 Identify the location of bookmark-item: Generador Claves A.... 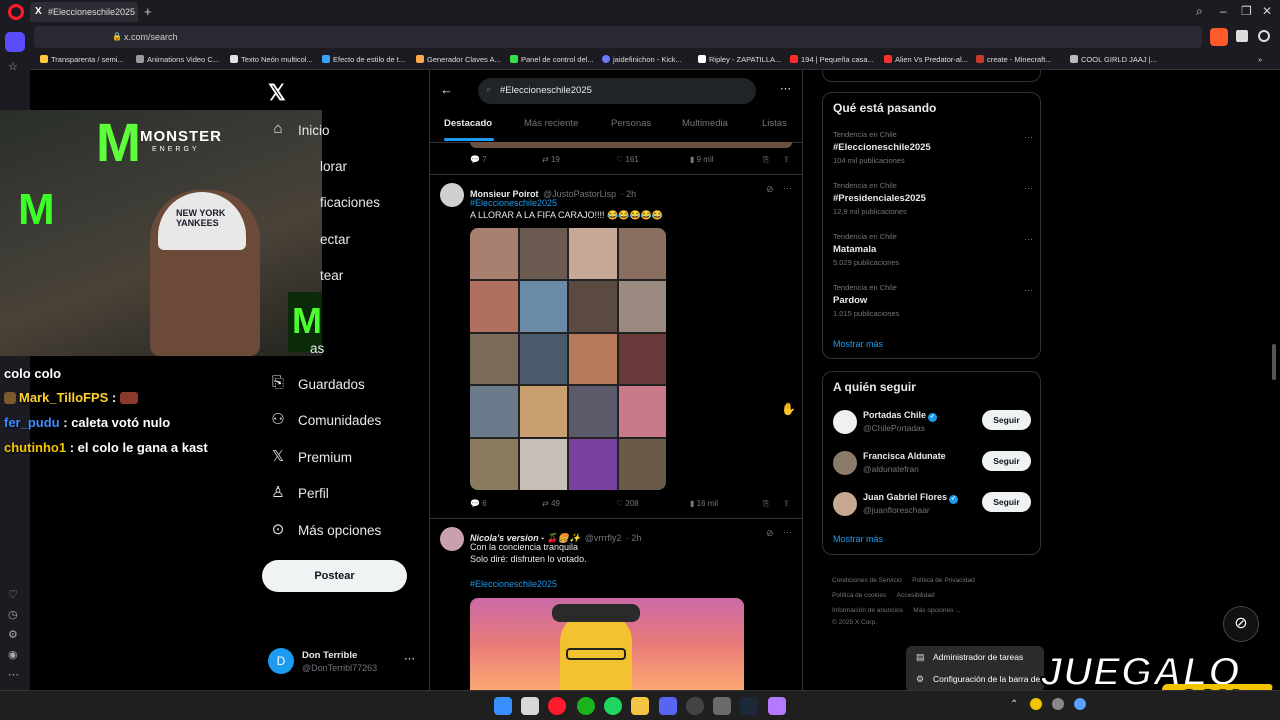
(458, 59).